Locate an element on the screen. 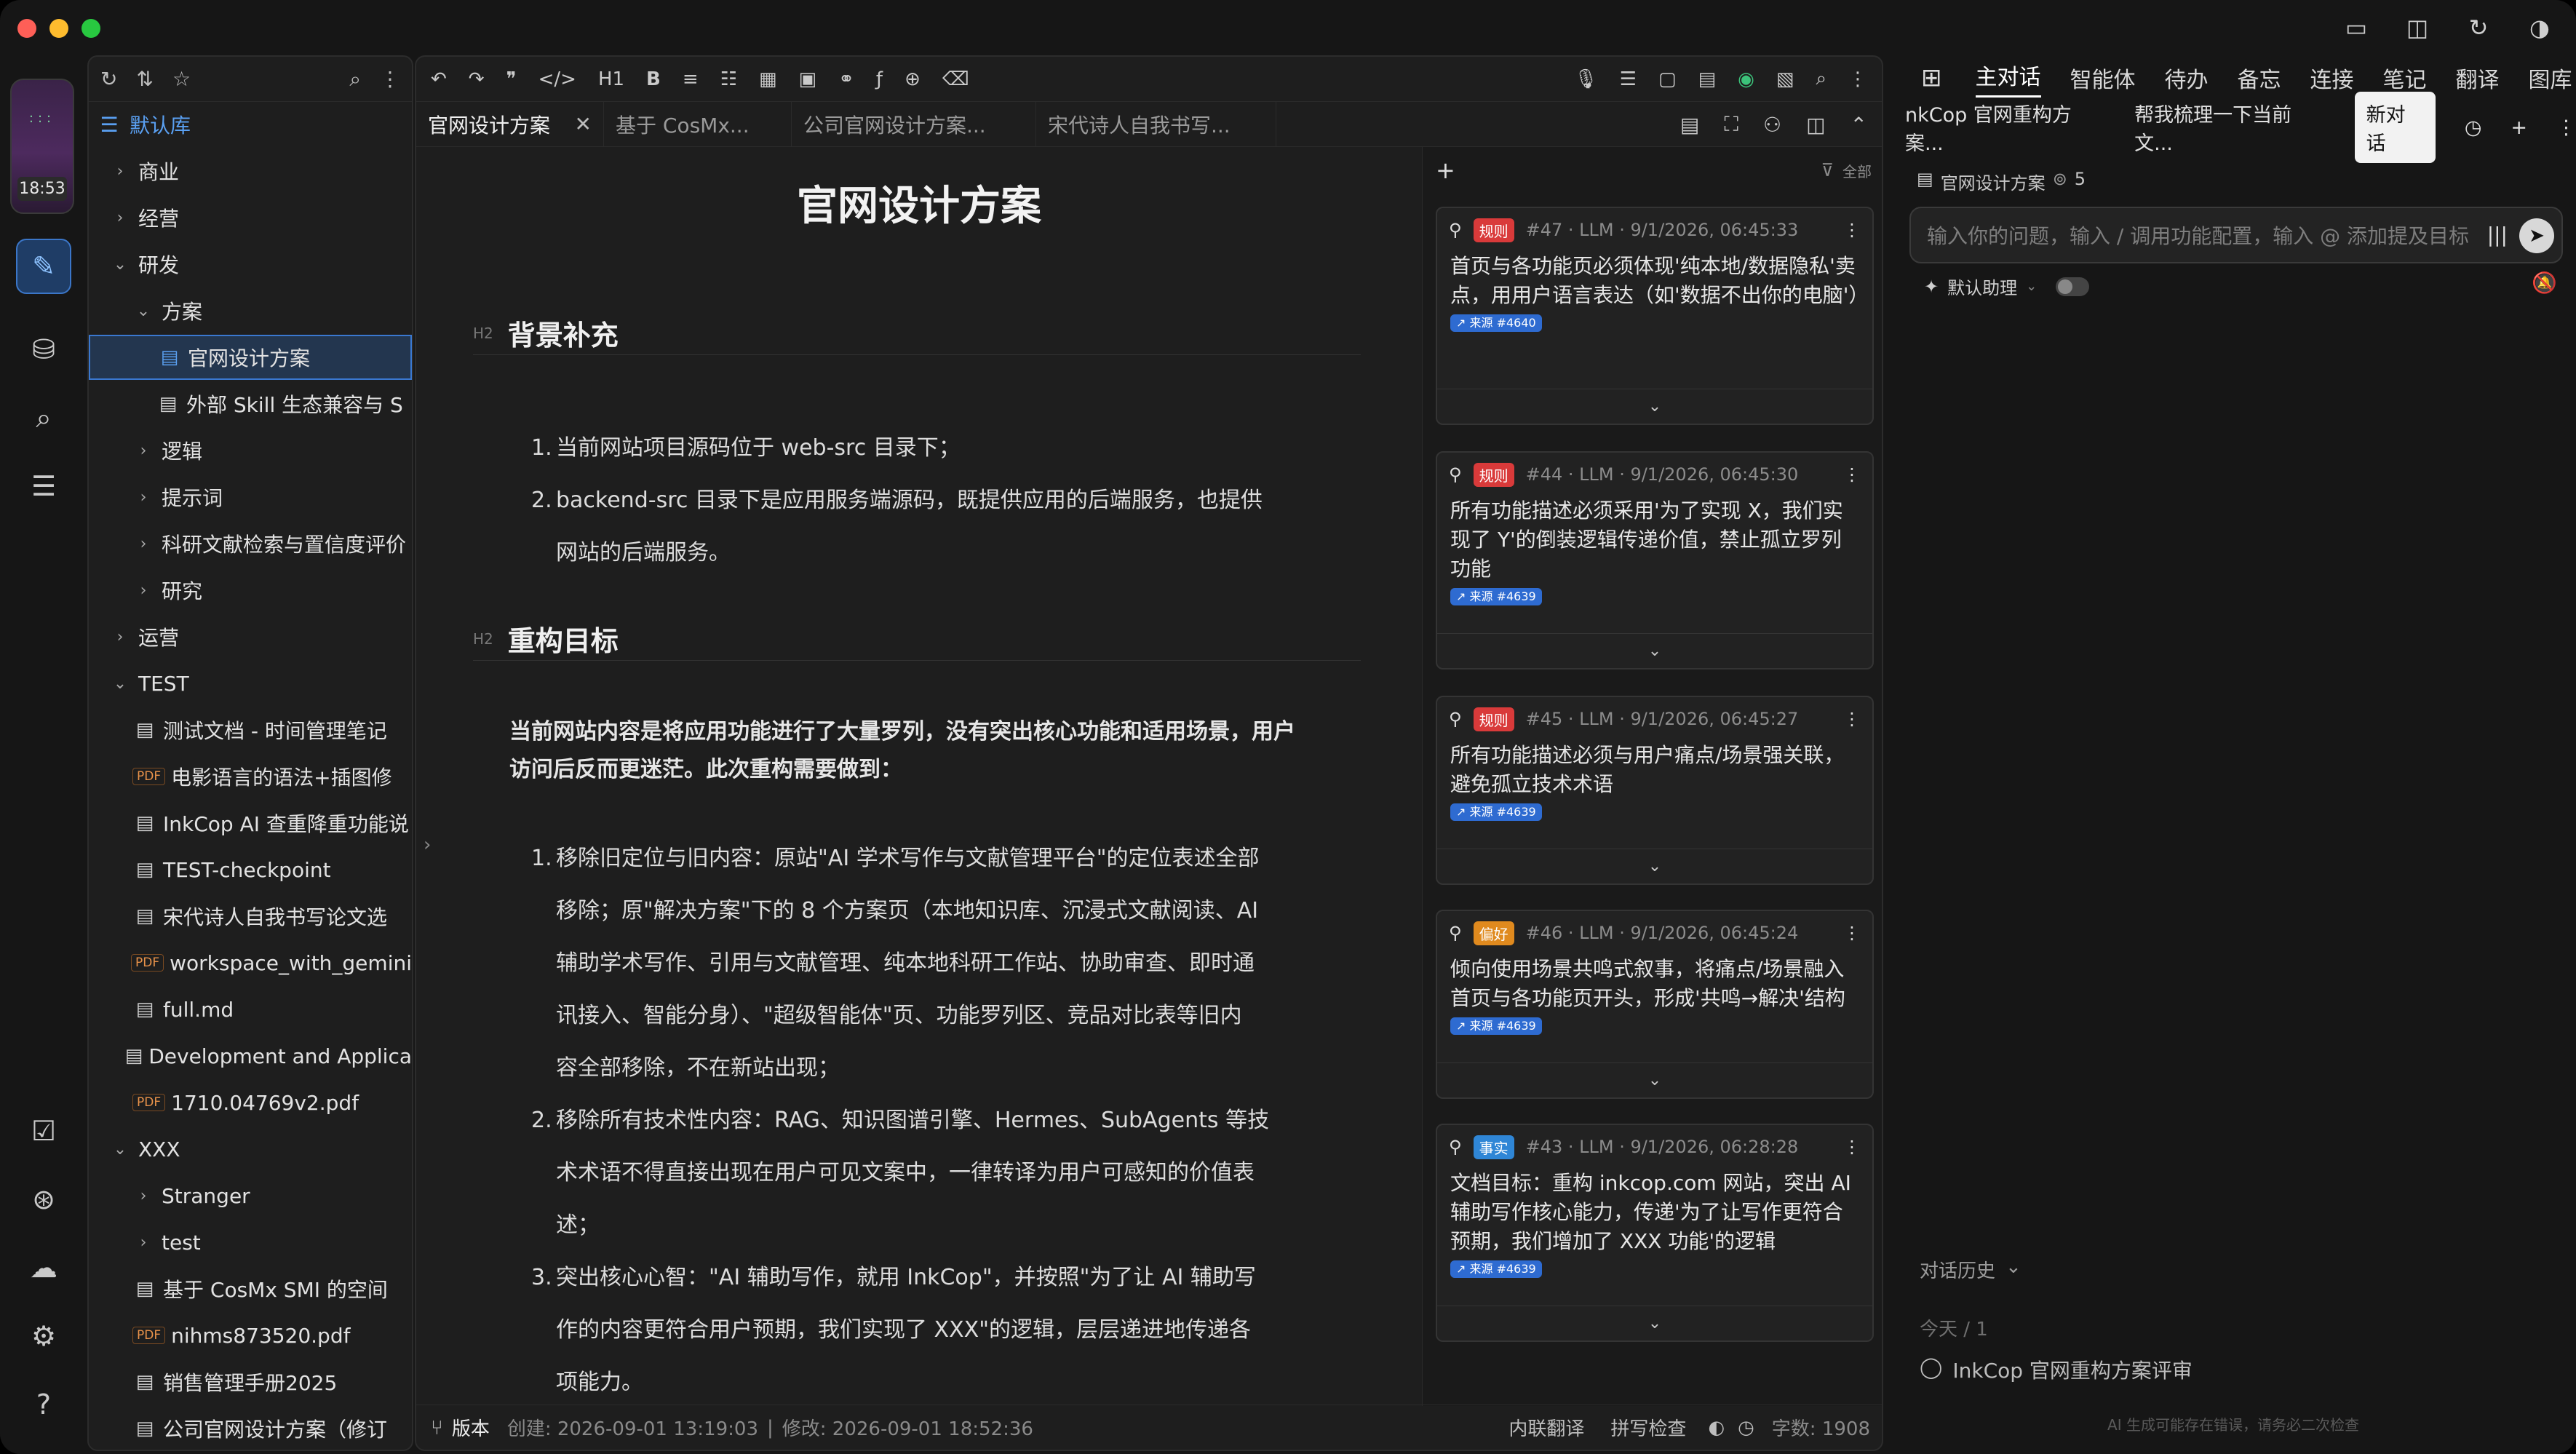  chat-input: 输入你的问题，输入 / 调用功能配置，输入 @ 添加提及目标 ||| ➤ is located at coordinates (2236, 235).